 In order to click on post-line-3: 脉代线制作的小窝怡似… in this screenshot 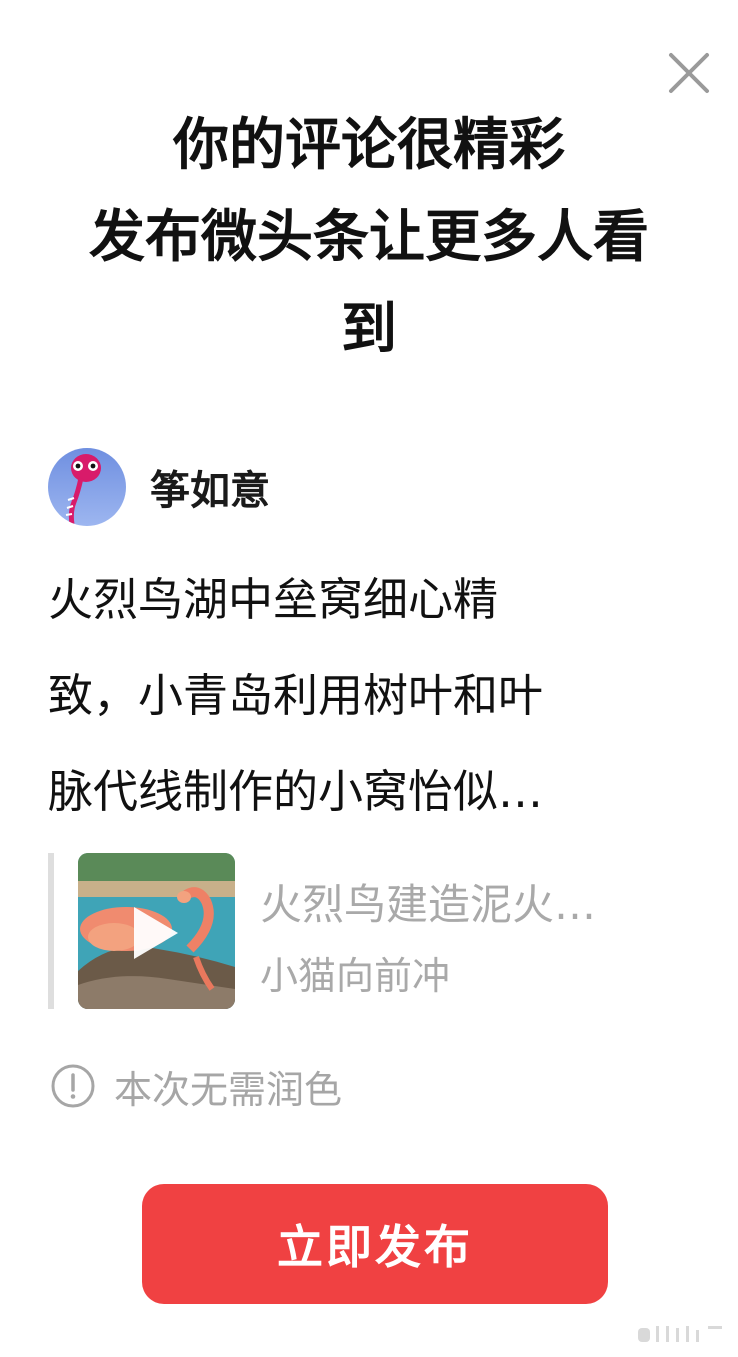, I will do `click(296, 791)`.